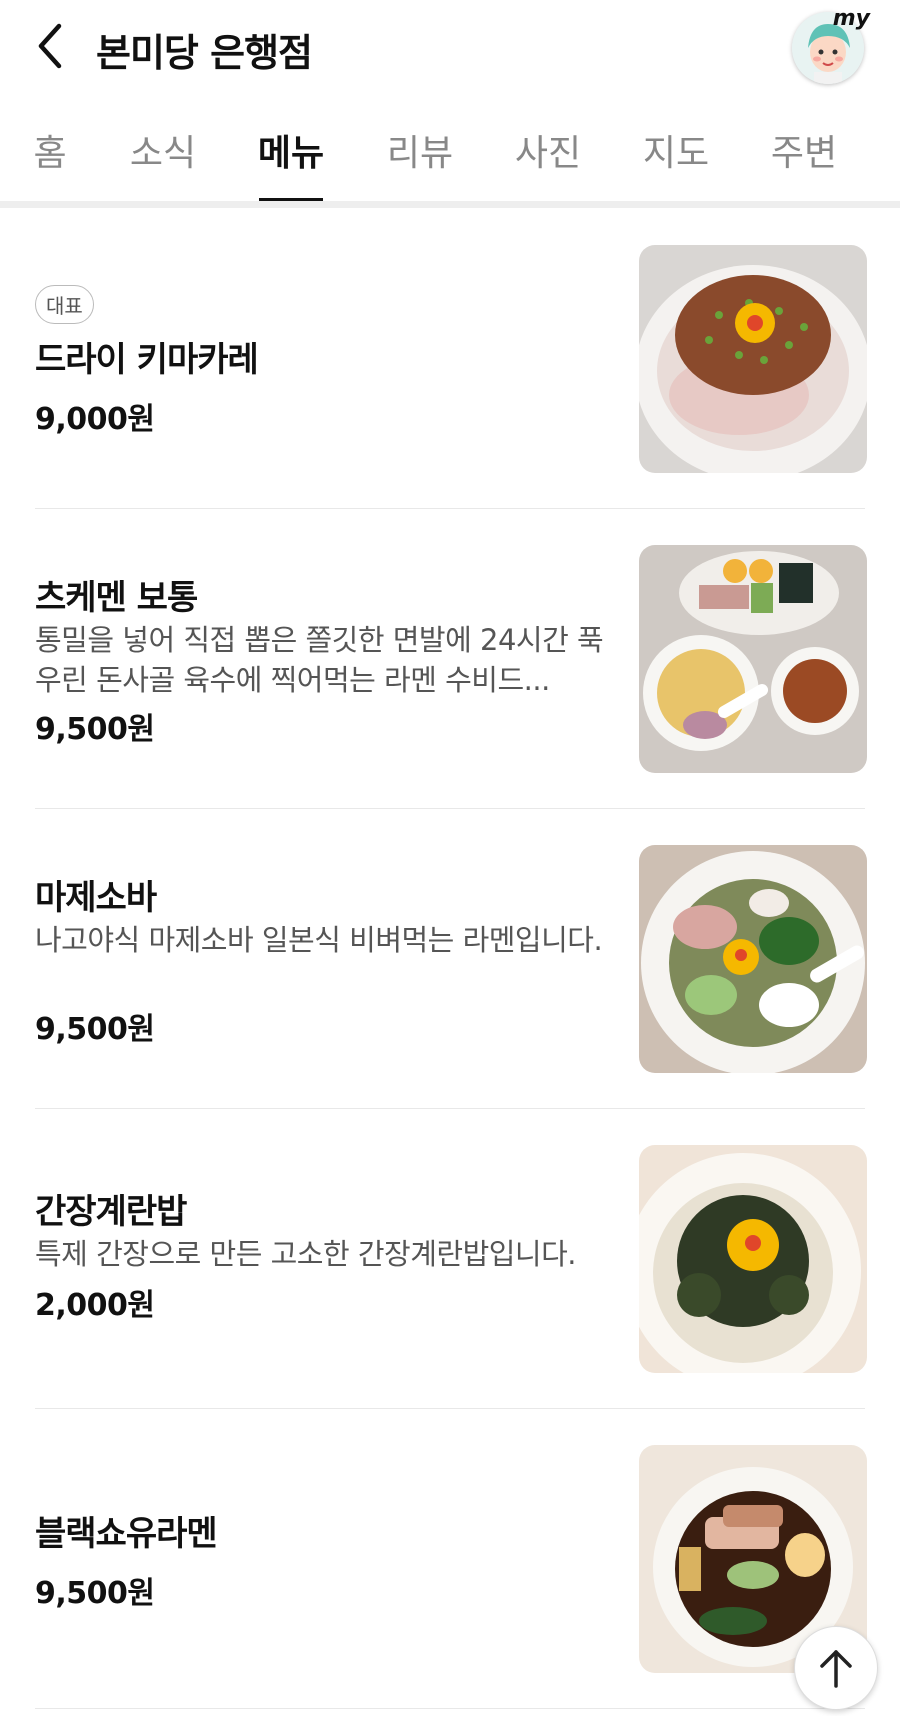 The image size is (900, 1716). I want to click on back-arrow-icon, so click(50, 46).